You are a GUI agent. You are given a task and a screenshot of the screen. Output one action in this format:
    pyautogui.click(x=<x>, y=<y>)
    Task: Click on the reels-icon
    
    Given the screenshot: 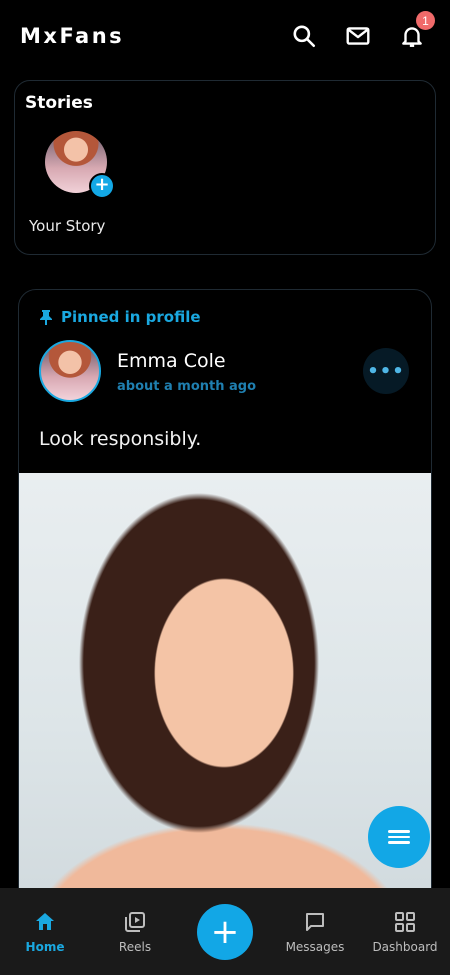 What is the action you would take?
    pyautogui.click(x=135, y=921)
    